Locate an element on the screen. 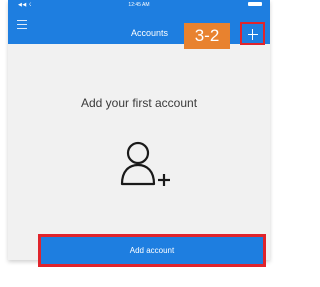  plus-icon-vertical is located at coordinates (252, 34).